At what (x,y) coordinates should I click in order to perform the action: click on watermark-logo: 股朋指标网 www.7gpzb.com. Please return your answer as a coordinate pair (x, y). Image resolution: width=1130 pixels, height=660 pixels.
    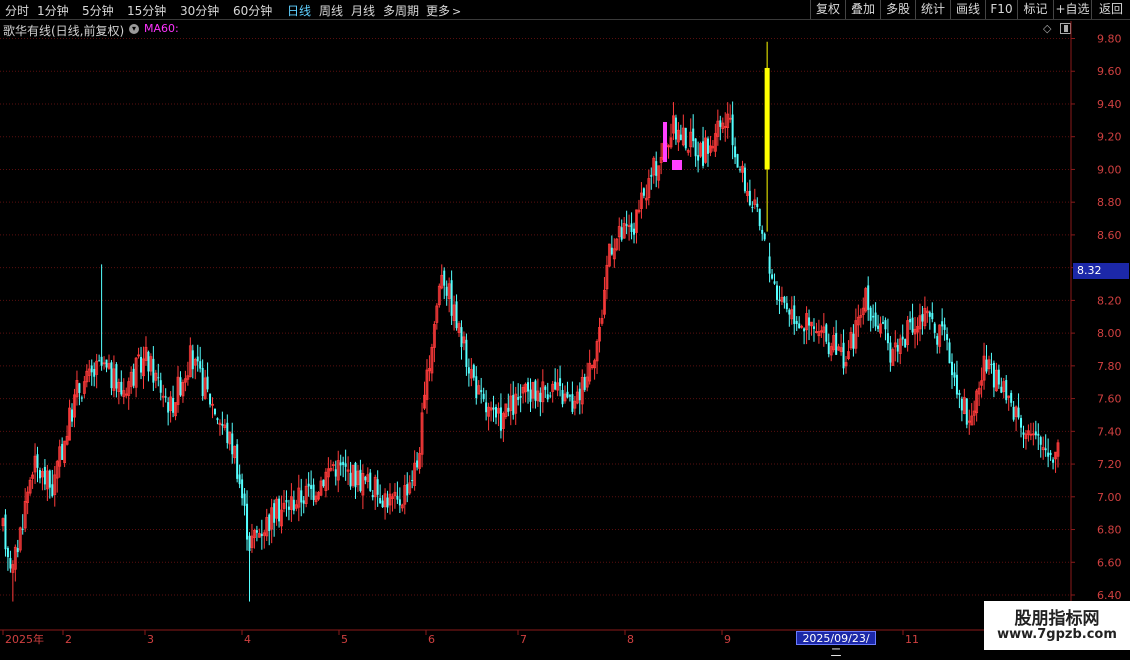
    Looking at the image, I should click on (1057, 625).